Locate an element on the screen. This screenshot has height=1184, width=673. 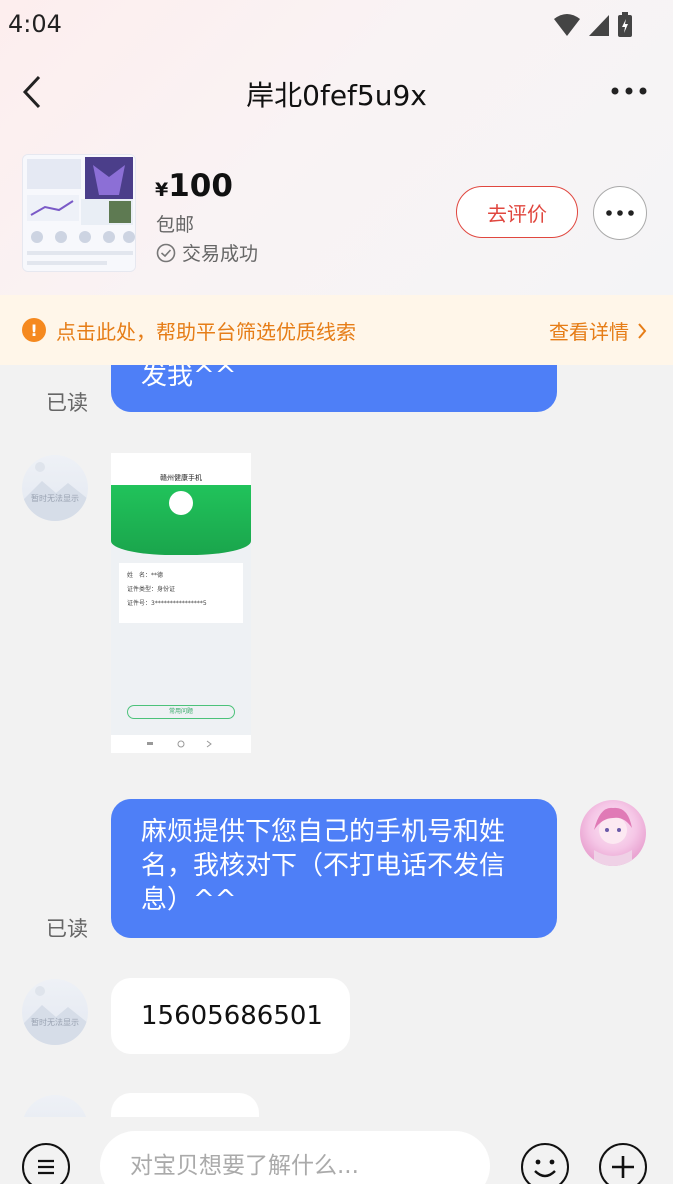
plus-icon is located at coordinates (623, 1167).